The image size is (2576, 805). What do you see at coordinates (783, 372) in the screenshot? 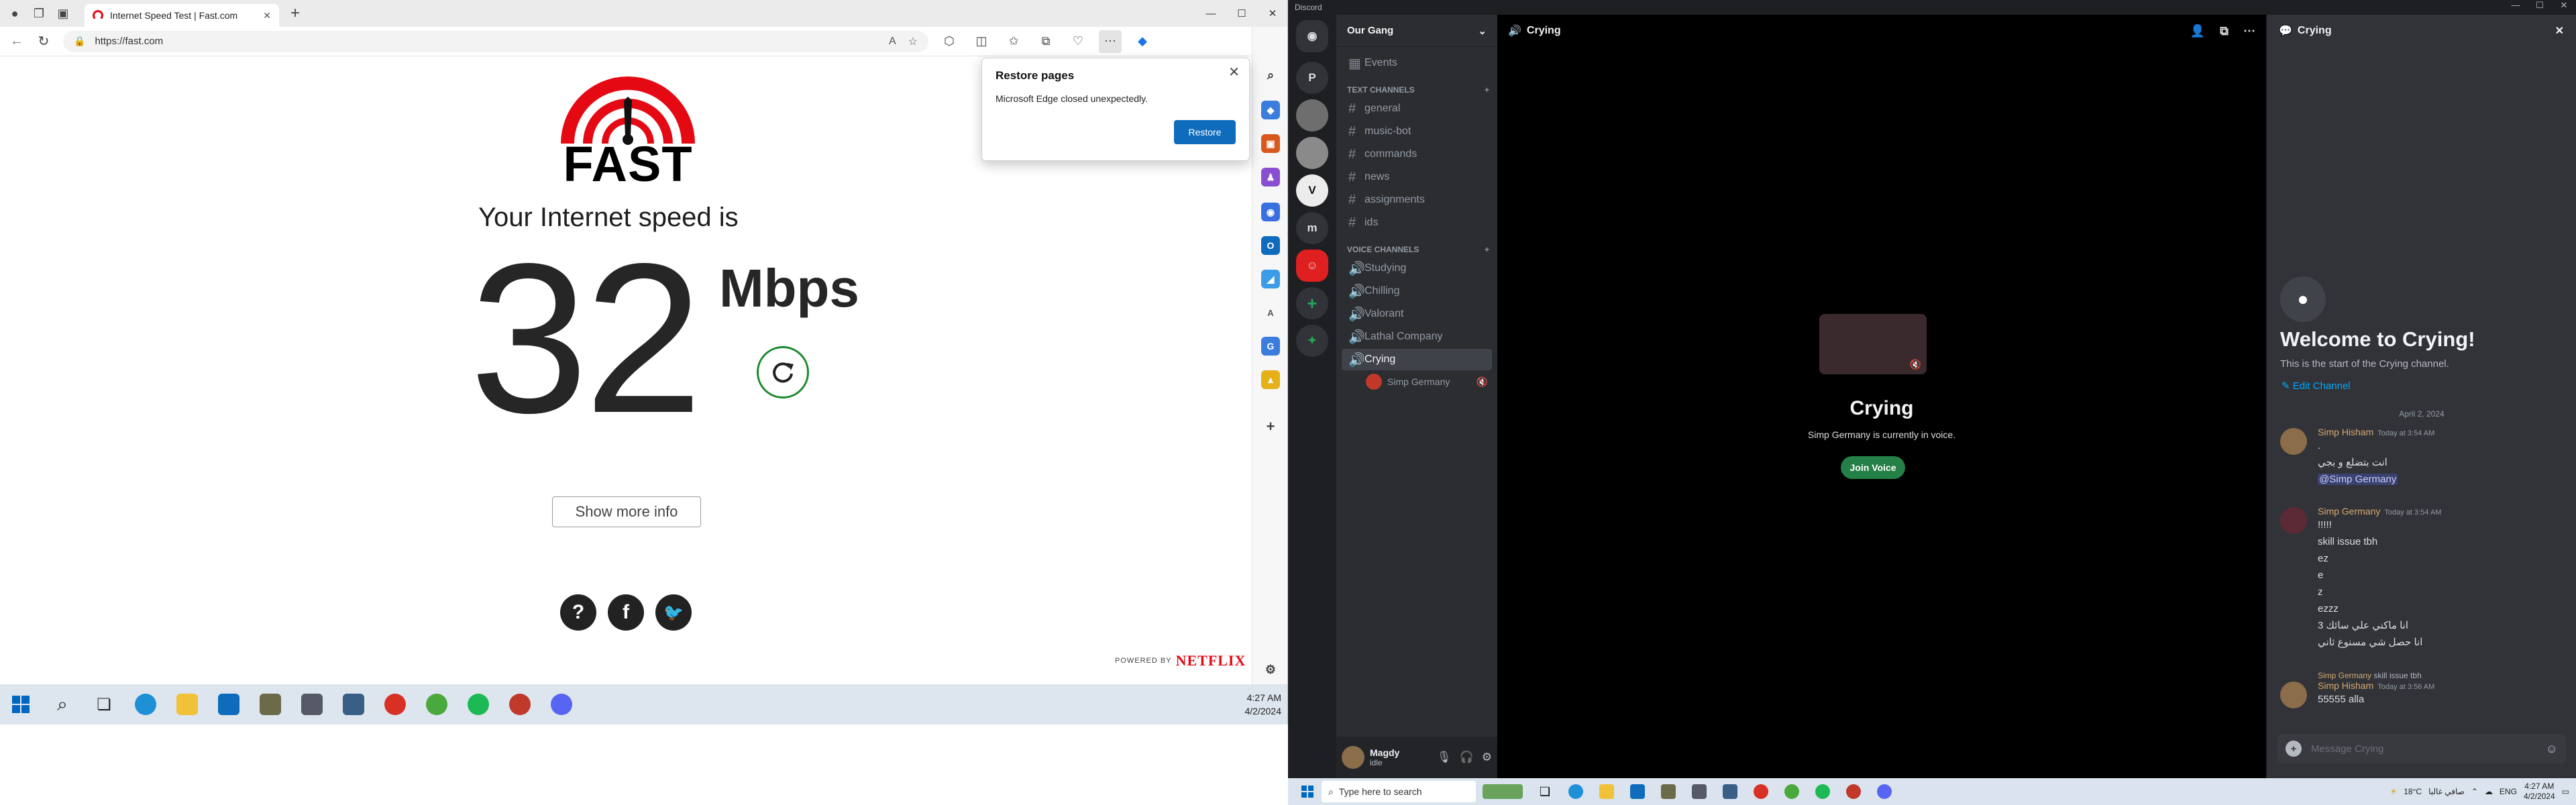
I see `retest-button` at bounding box center [783, 372].